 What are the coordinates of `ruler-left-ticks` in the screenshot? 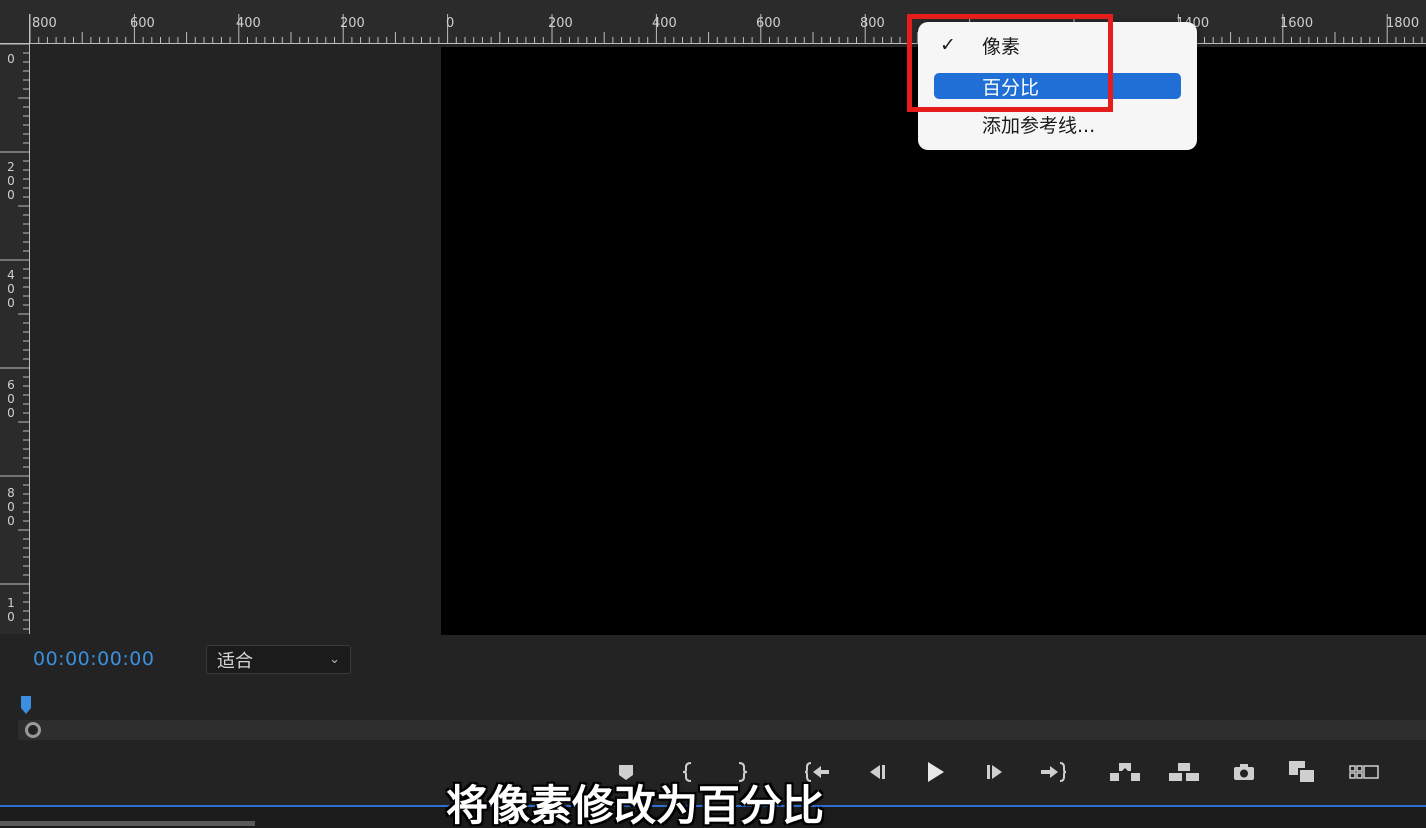 It's located at (15, 337).